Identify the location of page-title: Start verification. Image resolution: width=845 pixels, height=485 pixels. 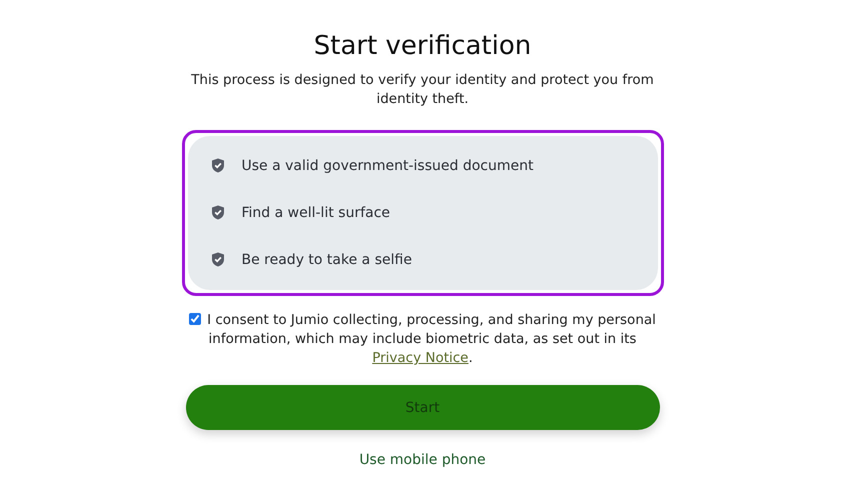
(423, 46).